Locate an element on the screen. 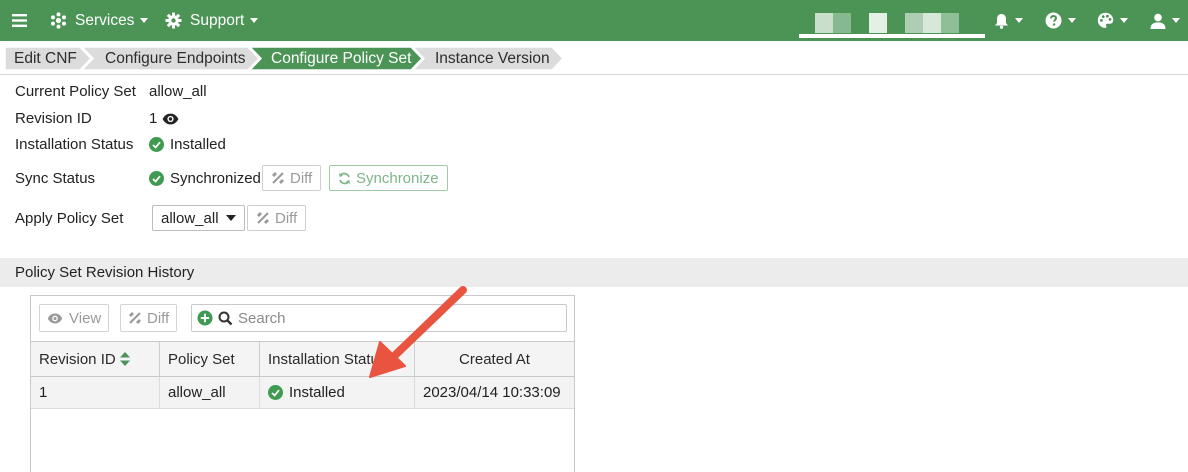 The height and width of the screenshot is (472, 1188). sync-diff-button: Diff is located at coordinates (292, 178).